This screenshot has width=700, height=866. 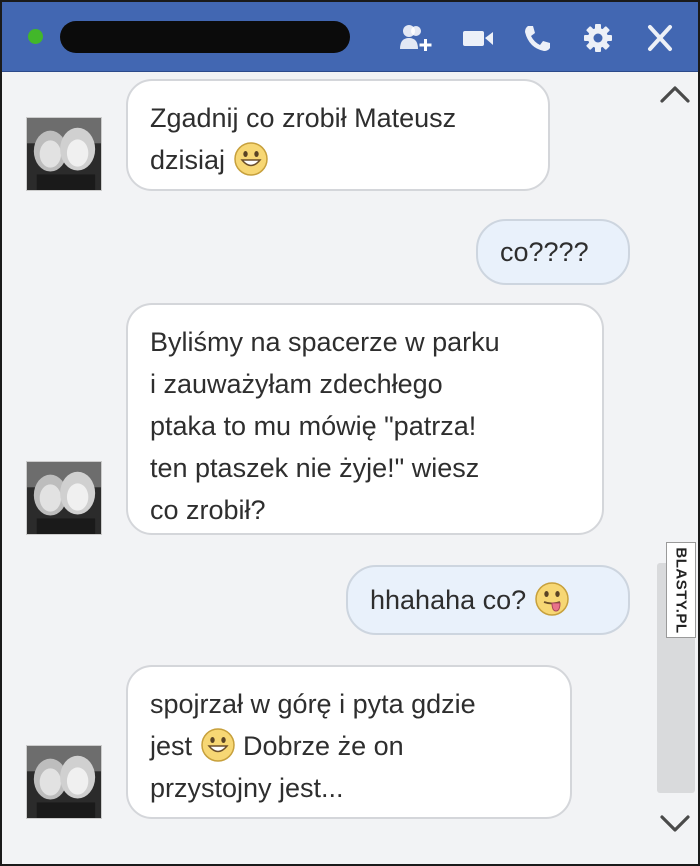 I want to click on phone-icon, so click(x=538, y=38).